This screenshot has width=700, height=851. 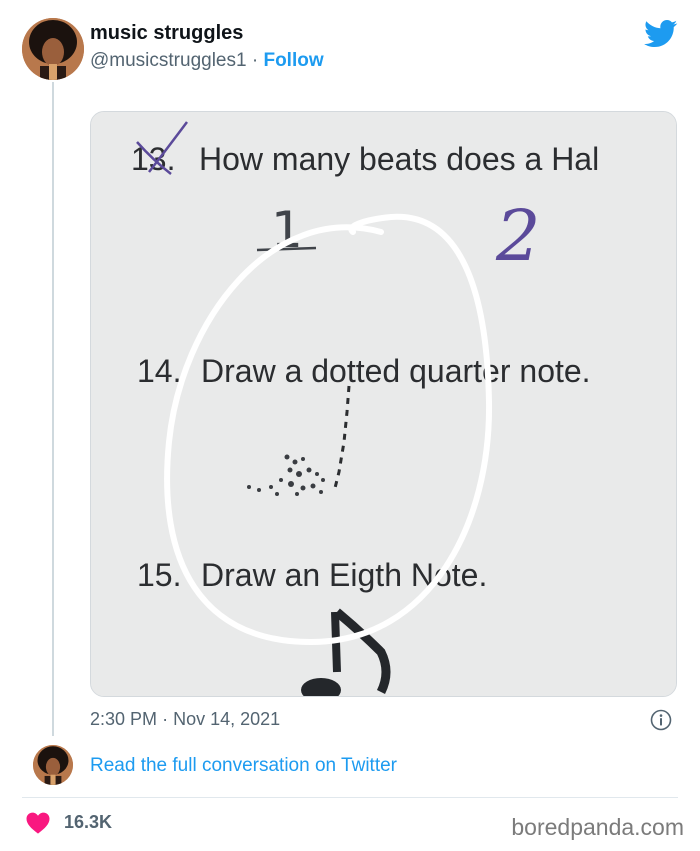 I want to click on question-15-number: 15., so click(x=159, y=575).